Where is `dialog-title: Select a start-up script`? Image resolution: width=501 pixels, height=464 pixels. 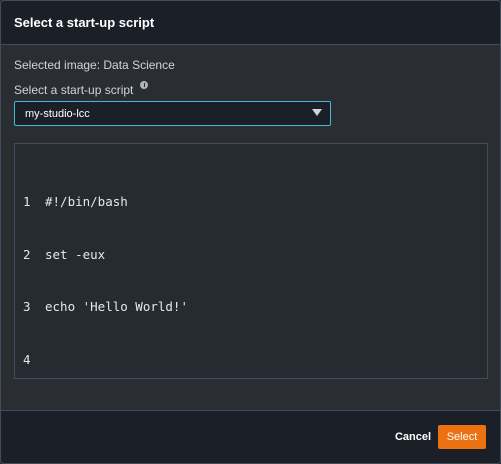
dialog-title: Select a start-up script is located at coordinates (84, 22).